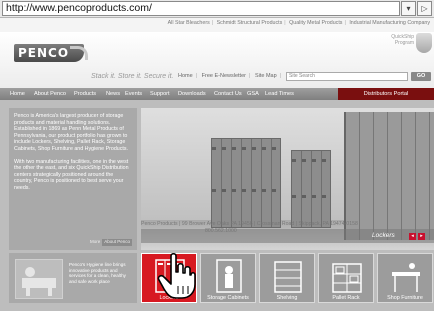  What do you see at coordinates (50, 94) in the screenshot?
I see `nav-item-about: About Penco` at bounding box center [50, 94].